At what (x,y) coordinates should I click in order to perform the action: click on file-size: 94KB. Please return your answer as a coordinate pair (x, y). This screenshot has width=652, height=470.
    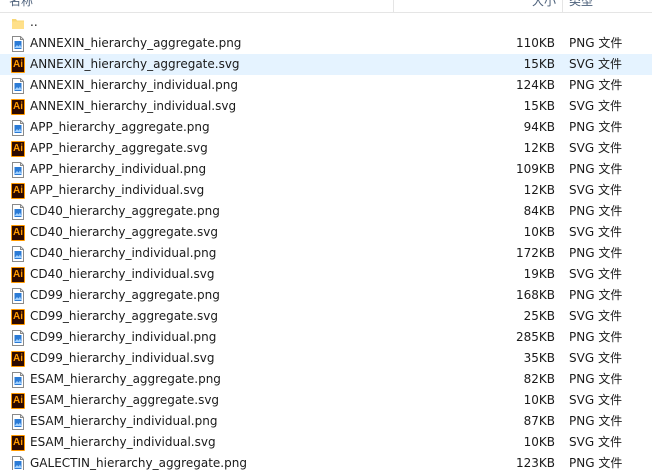
    Looking at the image, I should click on (539, 127).